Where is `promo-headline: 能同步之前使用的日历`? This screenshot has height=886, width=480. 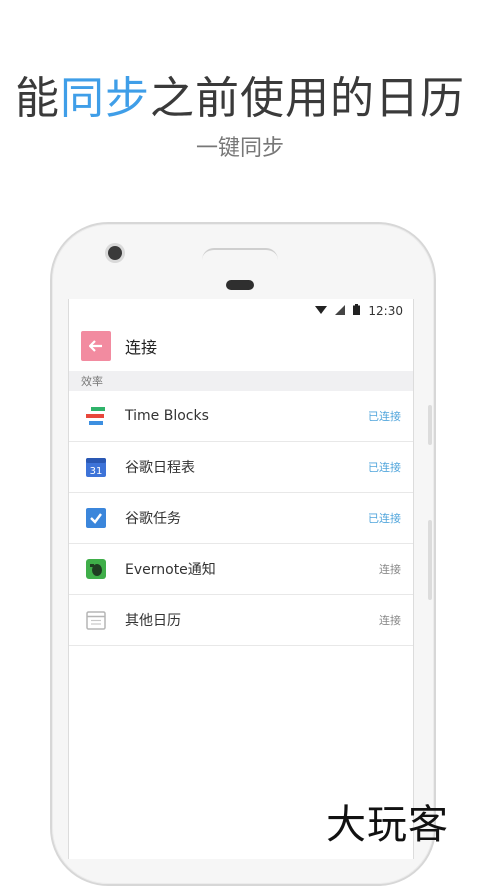 promo-headline: 能同步之前使用的日历 is located at coordinates (240, 94).